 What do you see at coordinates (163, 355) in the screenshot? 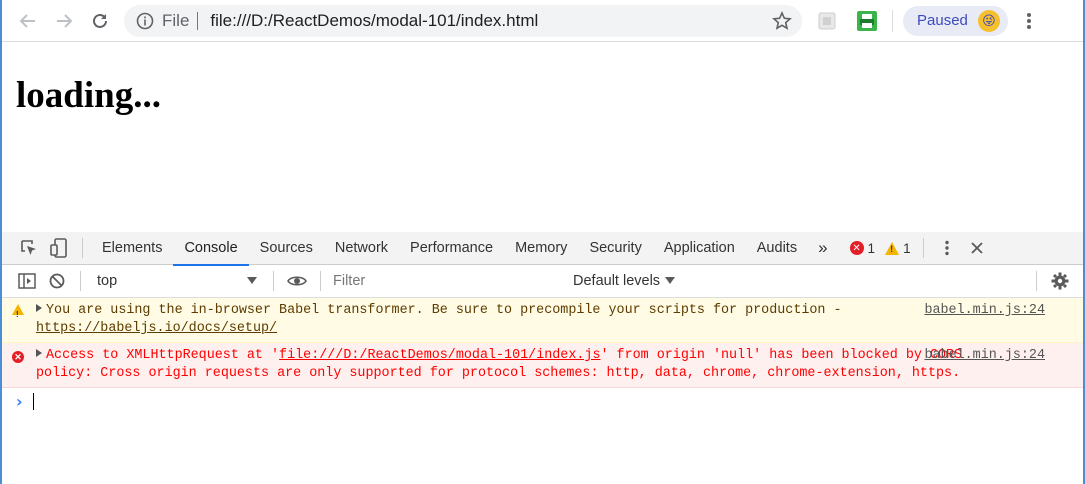
I see `error-text-before: Access to XMLHttpRequest at '` at bounding box center [163, 355].